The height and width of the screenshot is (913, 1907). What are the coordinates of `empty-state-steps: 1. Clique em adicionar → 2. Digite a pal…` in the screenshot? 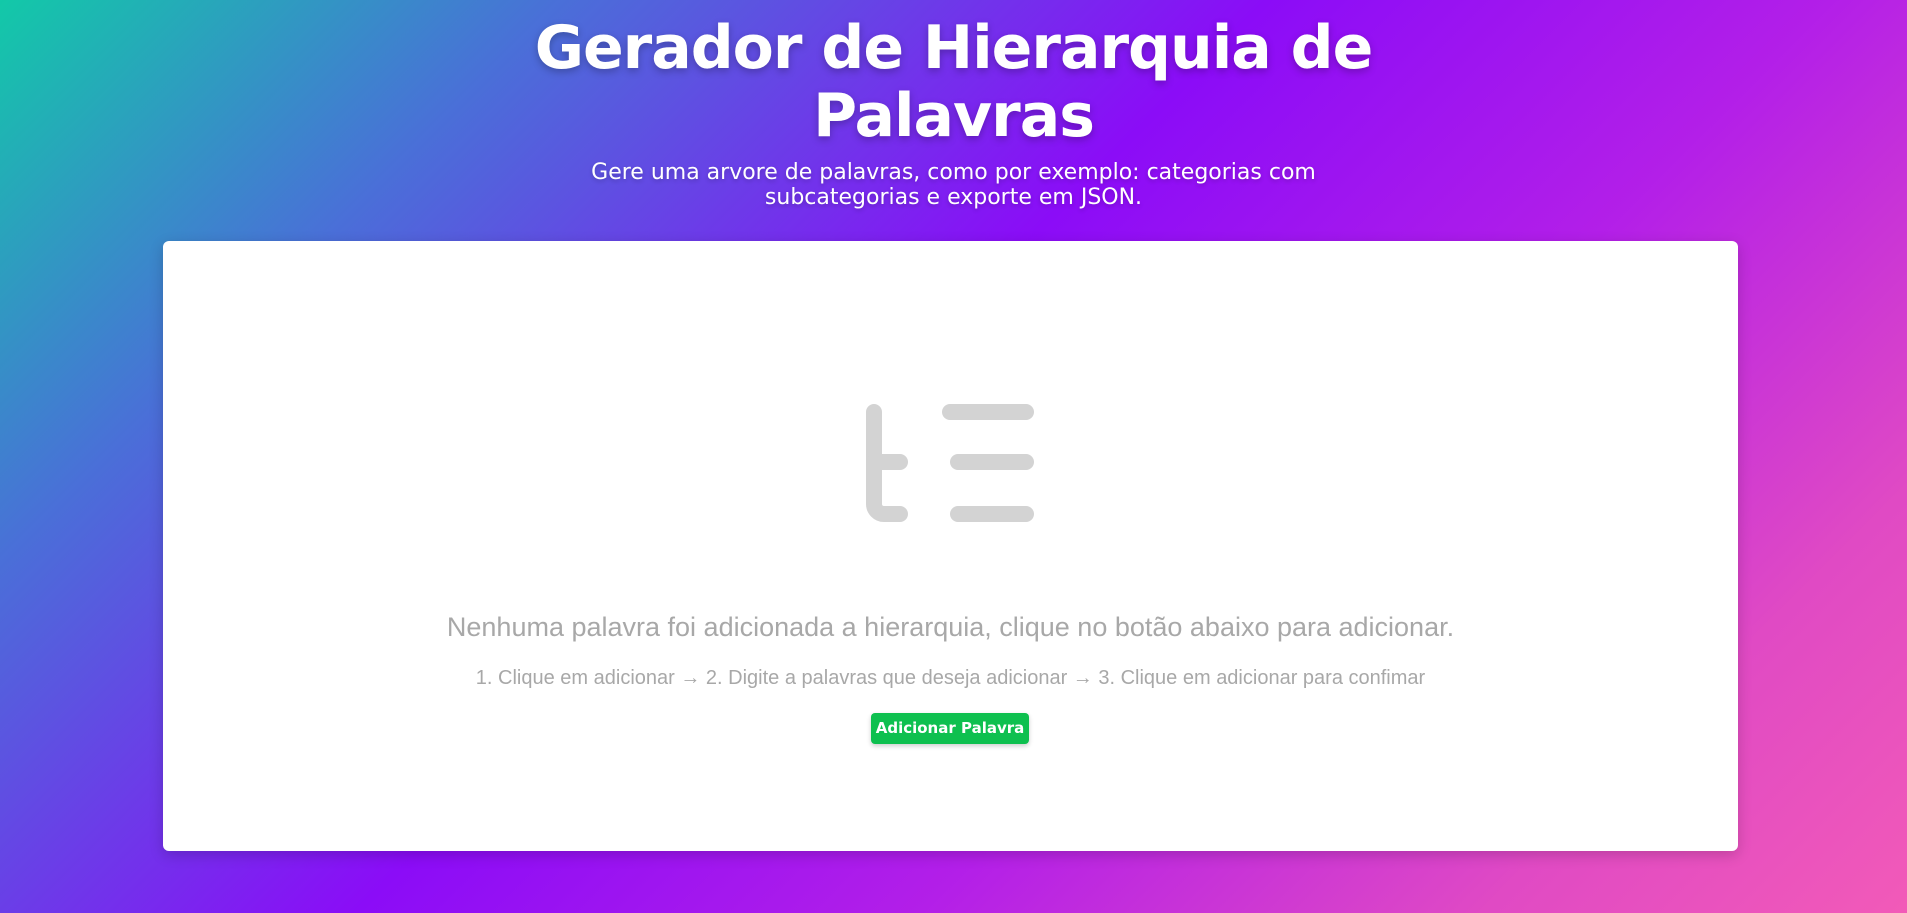 It's located at (950, 678).